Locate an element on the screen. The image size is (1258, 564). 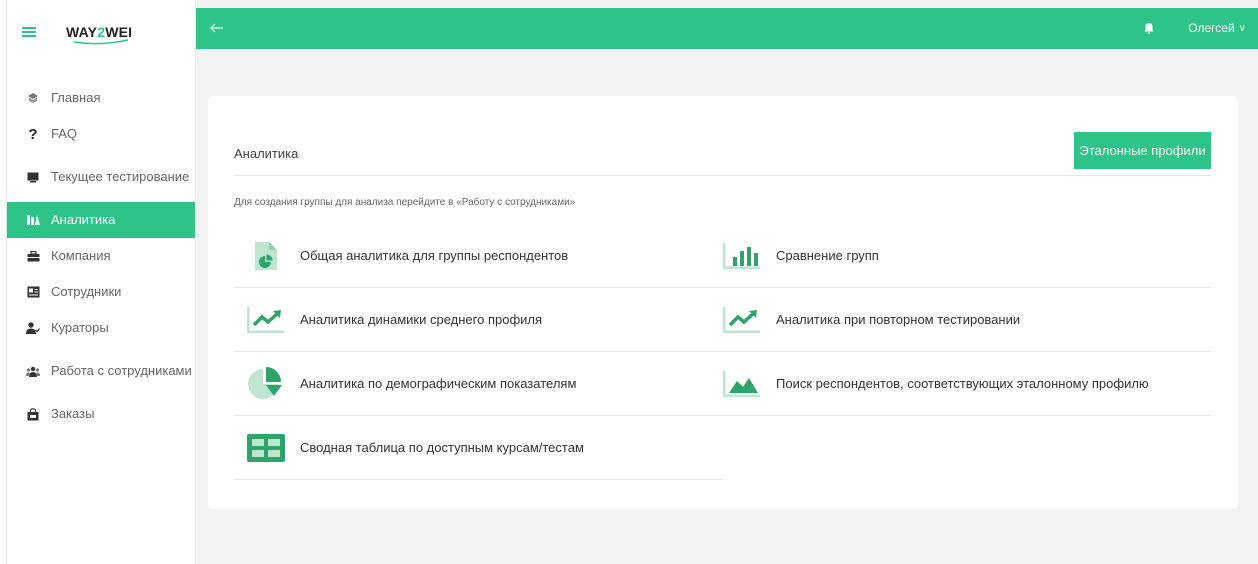
sidebar-item-label: Работа с сотрудниками is located at coordinates (121, 370).